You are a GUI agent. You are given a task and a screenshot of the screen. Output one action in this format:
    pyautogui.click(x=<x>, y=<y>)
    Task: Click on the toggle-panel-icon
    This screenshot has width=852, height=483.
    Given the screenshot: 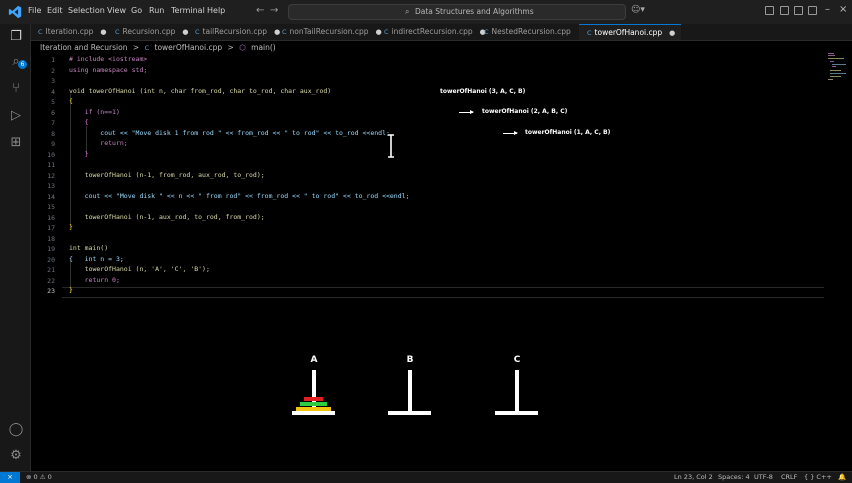 What is the action you would take?
    pyautogui.click(x=798, y=10)
    